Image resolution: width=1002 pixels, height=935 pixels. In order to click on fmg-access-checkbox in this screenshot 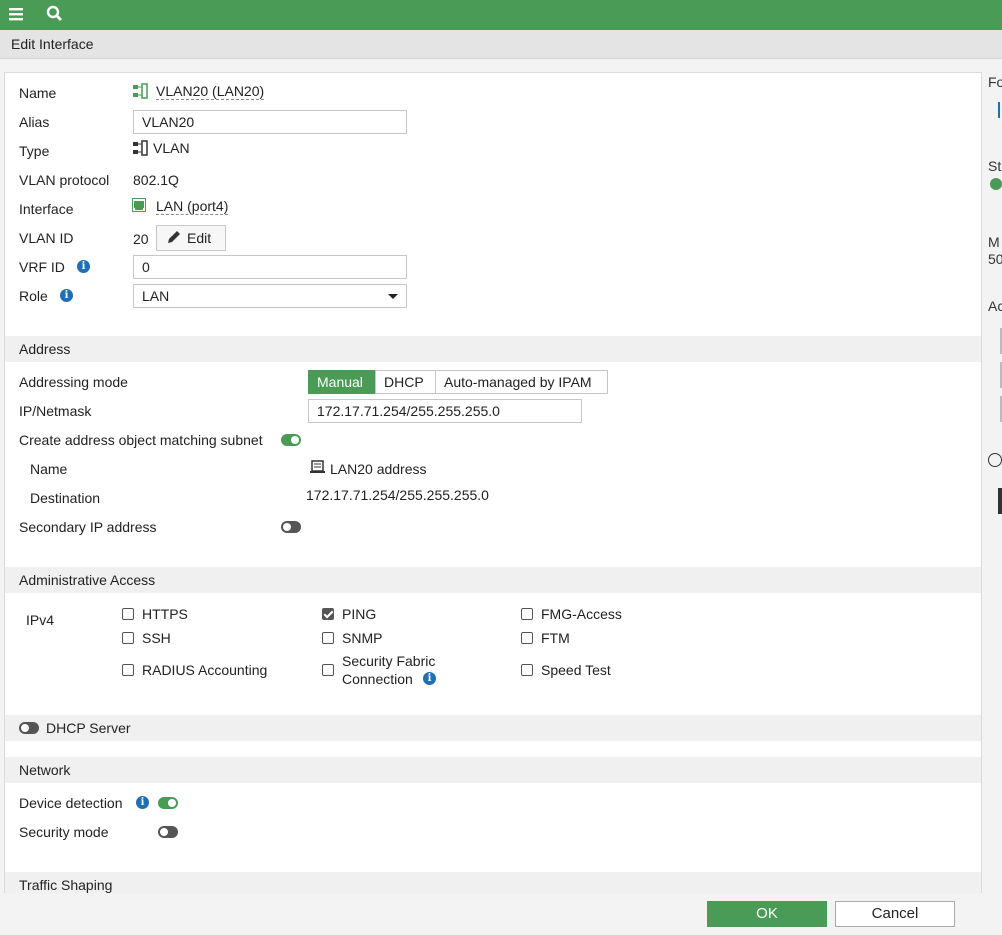, I will do `click(527, 614)`.